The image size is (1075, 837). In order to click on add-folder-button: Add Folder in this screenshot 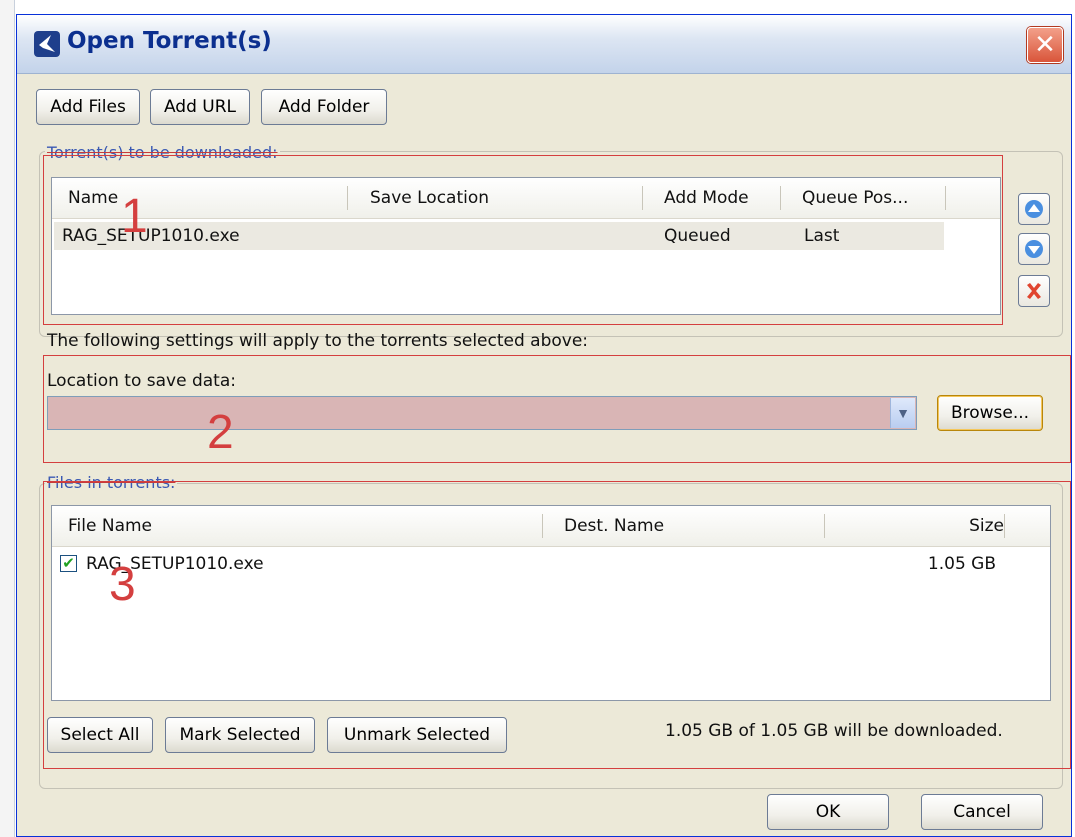, I will do `click(324, 107)`.